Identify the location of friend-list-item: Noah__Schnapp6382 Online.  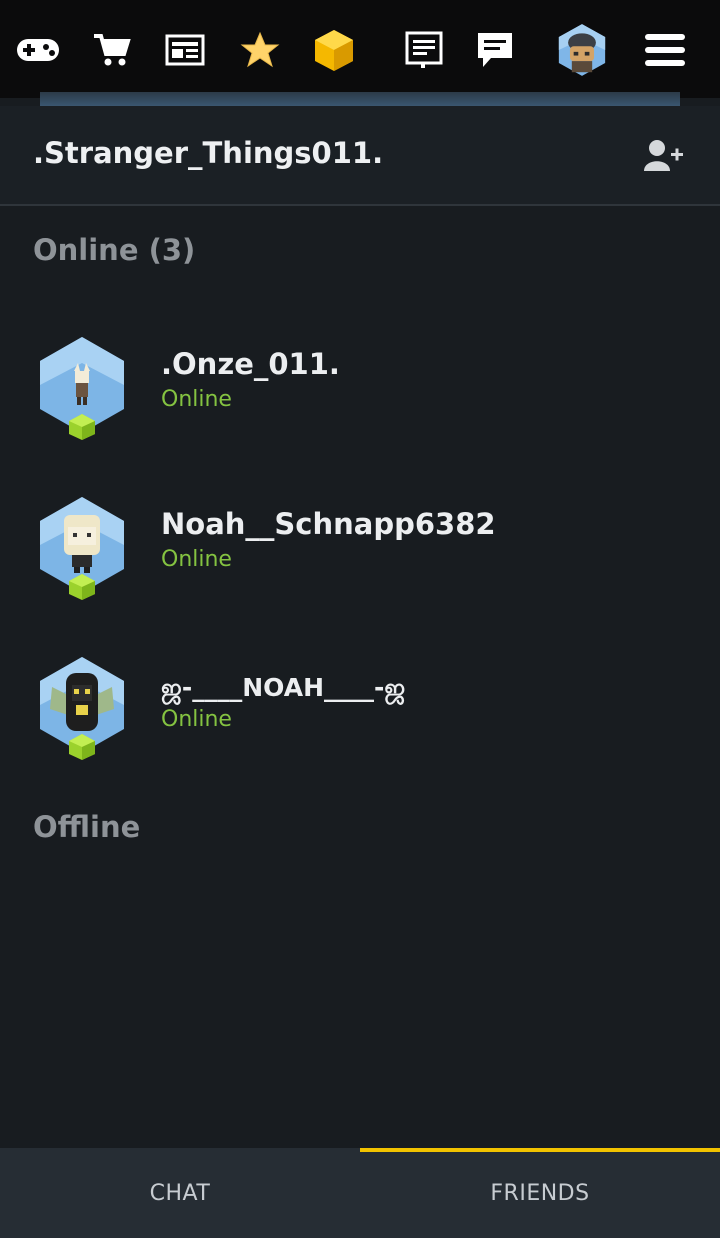
(360, 557).